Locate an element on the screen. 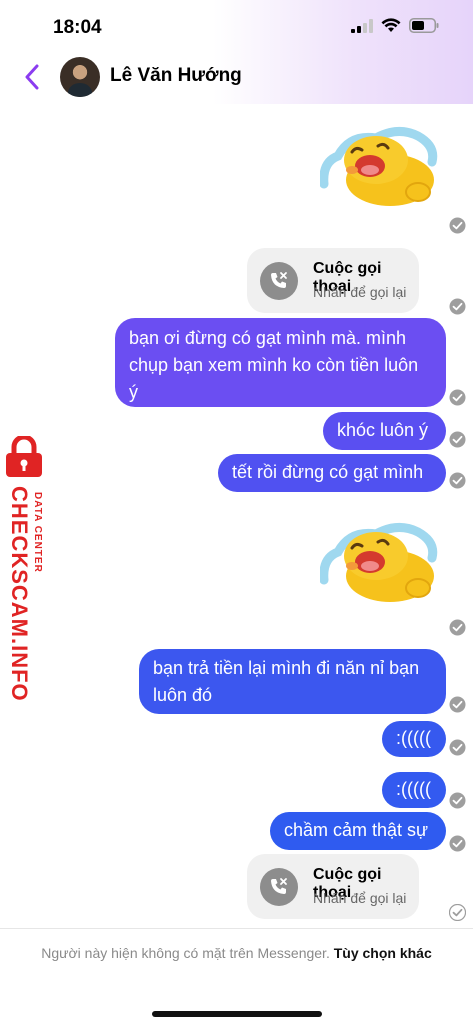 Image resolution: width=473 pixels, height=1024 pixels. back-button is located at coordinates (32, 77).